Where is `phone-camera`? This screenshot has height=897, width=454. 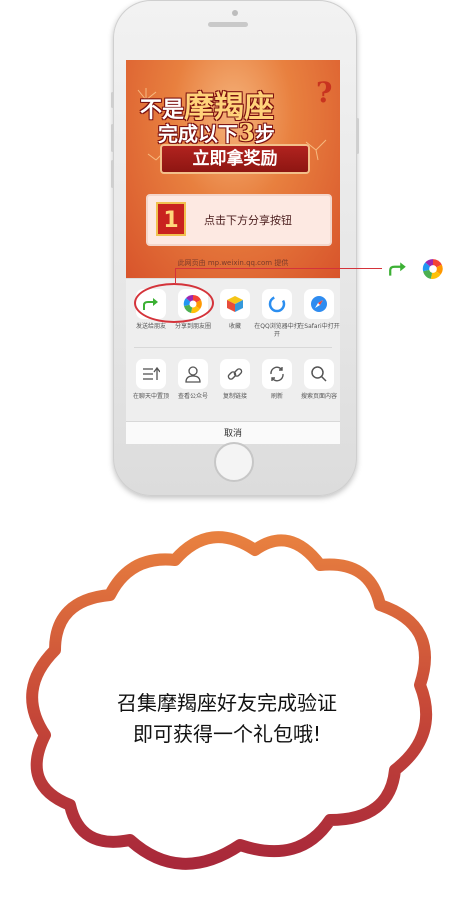 phone-camera is located at coordinates (235, 13).